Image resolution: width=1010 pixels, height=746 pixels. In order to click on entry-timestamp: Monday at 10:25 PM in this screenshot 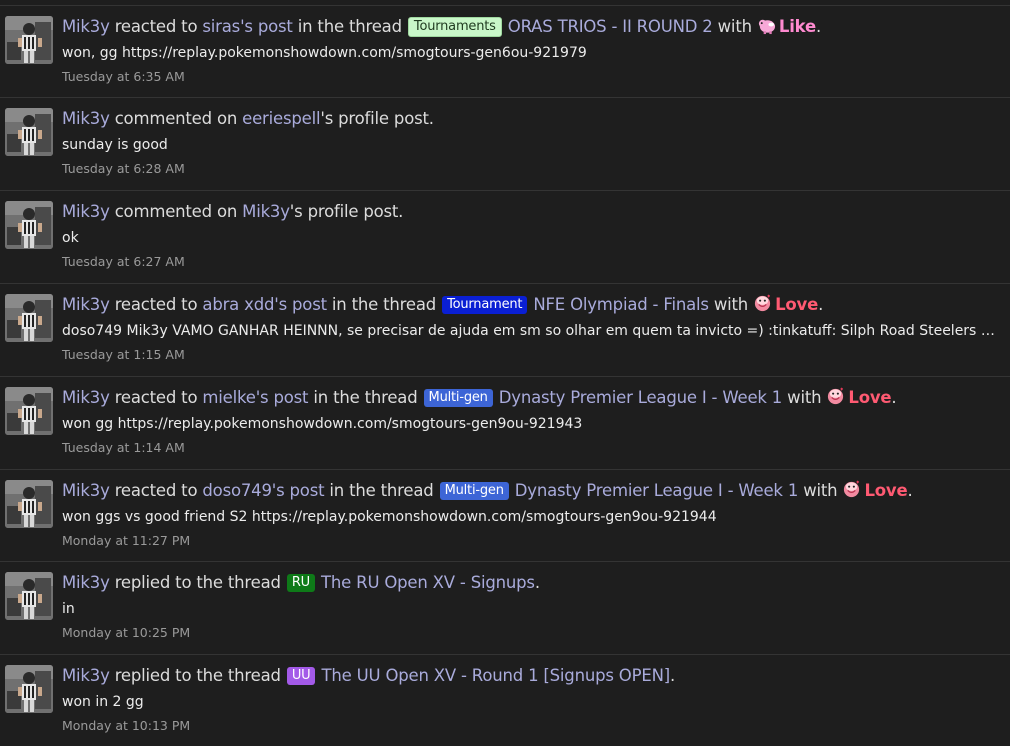, I will do `click(126, 633)`.